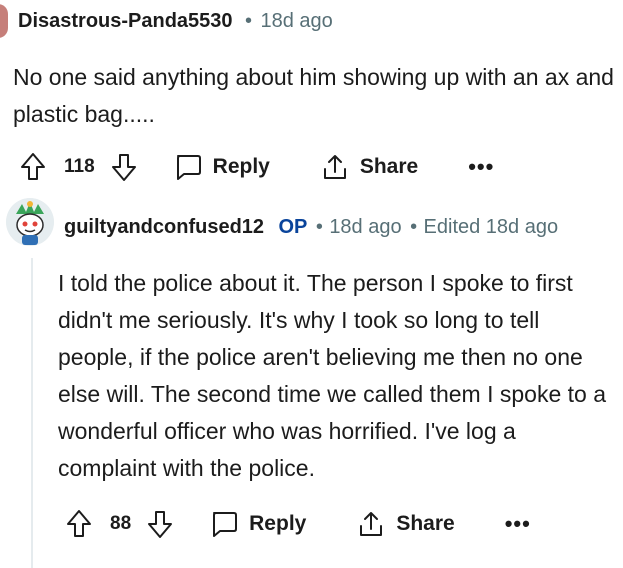 The width and height of the screenshot is (623, 568). What do you see at coordinates (125, 21) in the screenshot?
I see `author-name: Disastrous-Panda5530` at bounding box center [125, 21].